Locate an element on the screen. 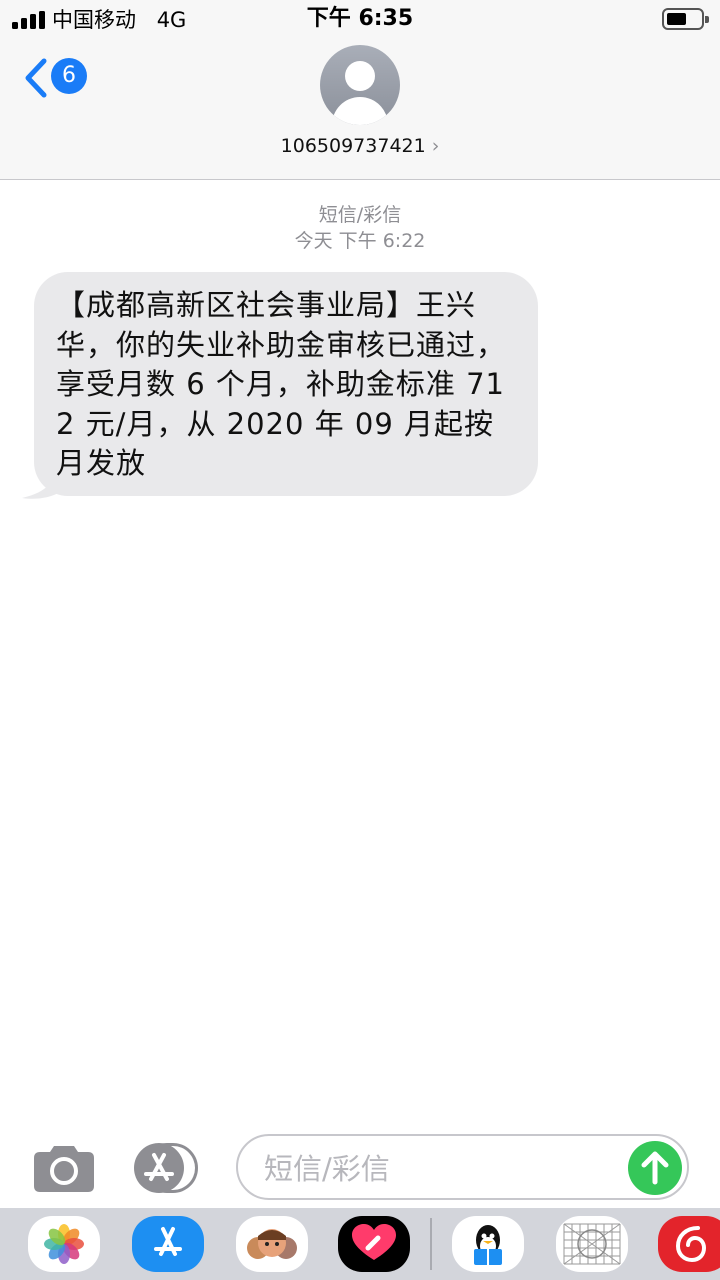 The height and width of the screenshot is (1280, 720). battery-icon is located at coordinates (685, 19).